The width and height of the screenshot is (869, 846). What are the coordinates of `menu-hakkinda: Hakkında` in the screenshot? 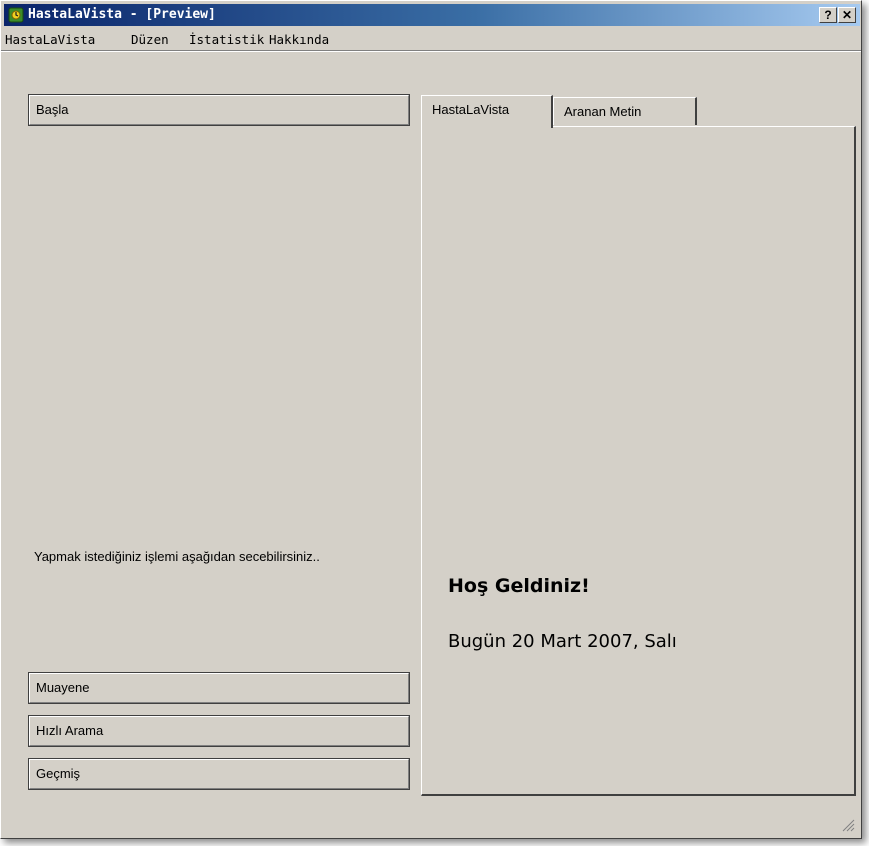 It's located at (299, 39).